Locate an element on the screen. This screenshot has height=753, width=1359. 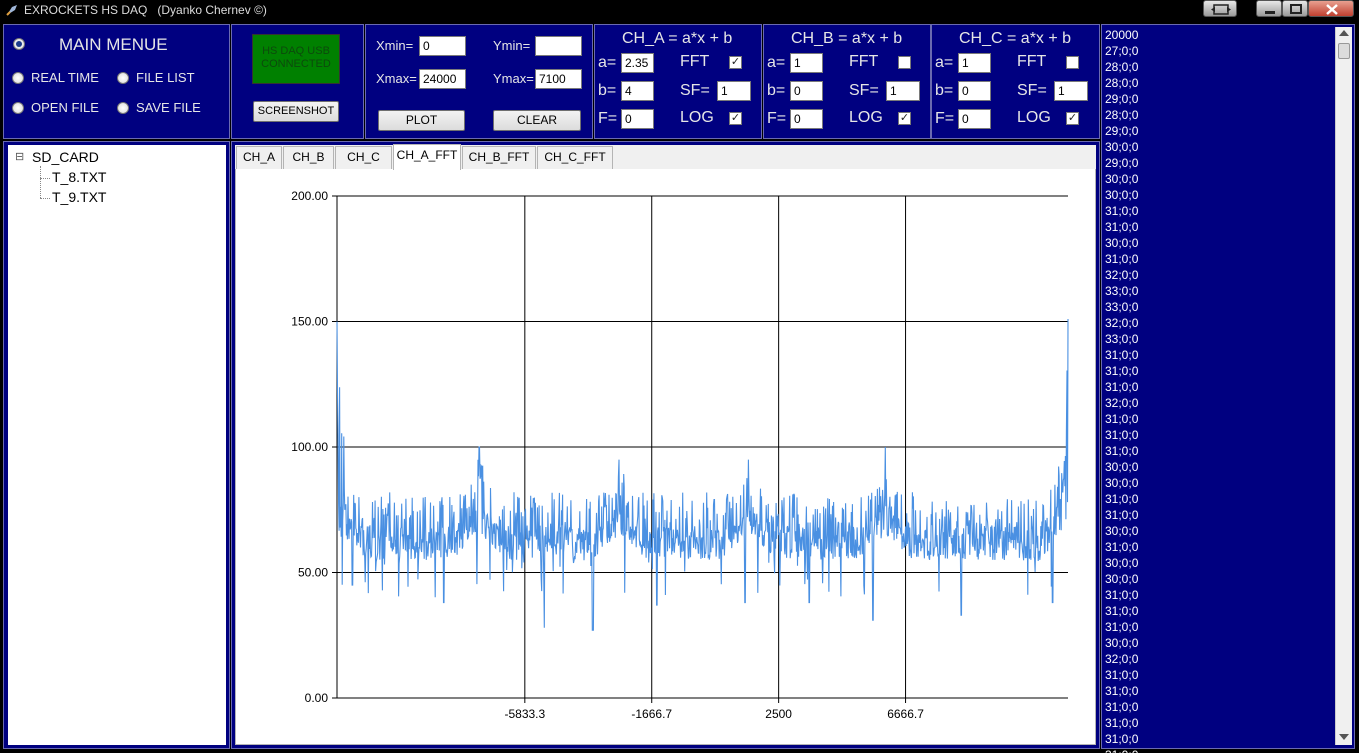
channel-b-fft-checkbox is located at coordinates (904, 62).